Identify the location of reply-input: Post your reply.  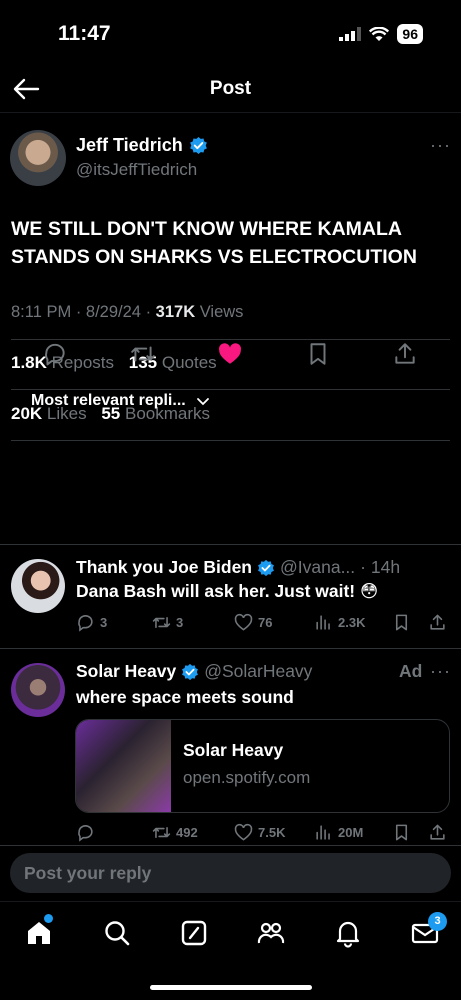
(230, 873).